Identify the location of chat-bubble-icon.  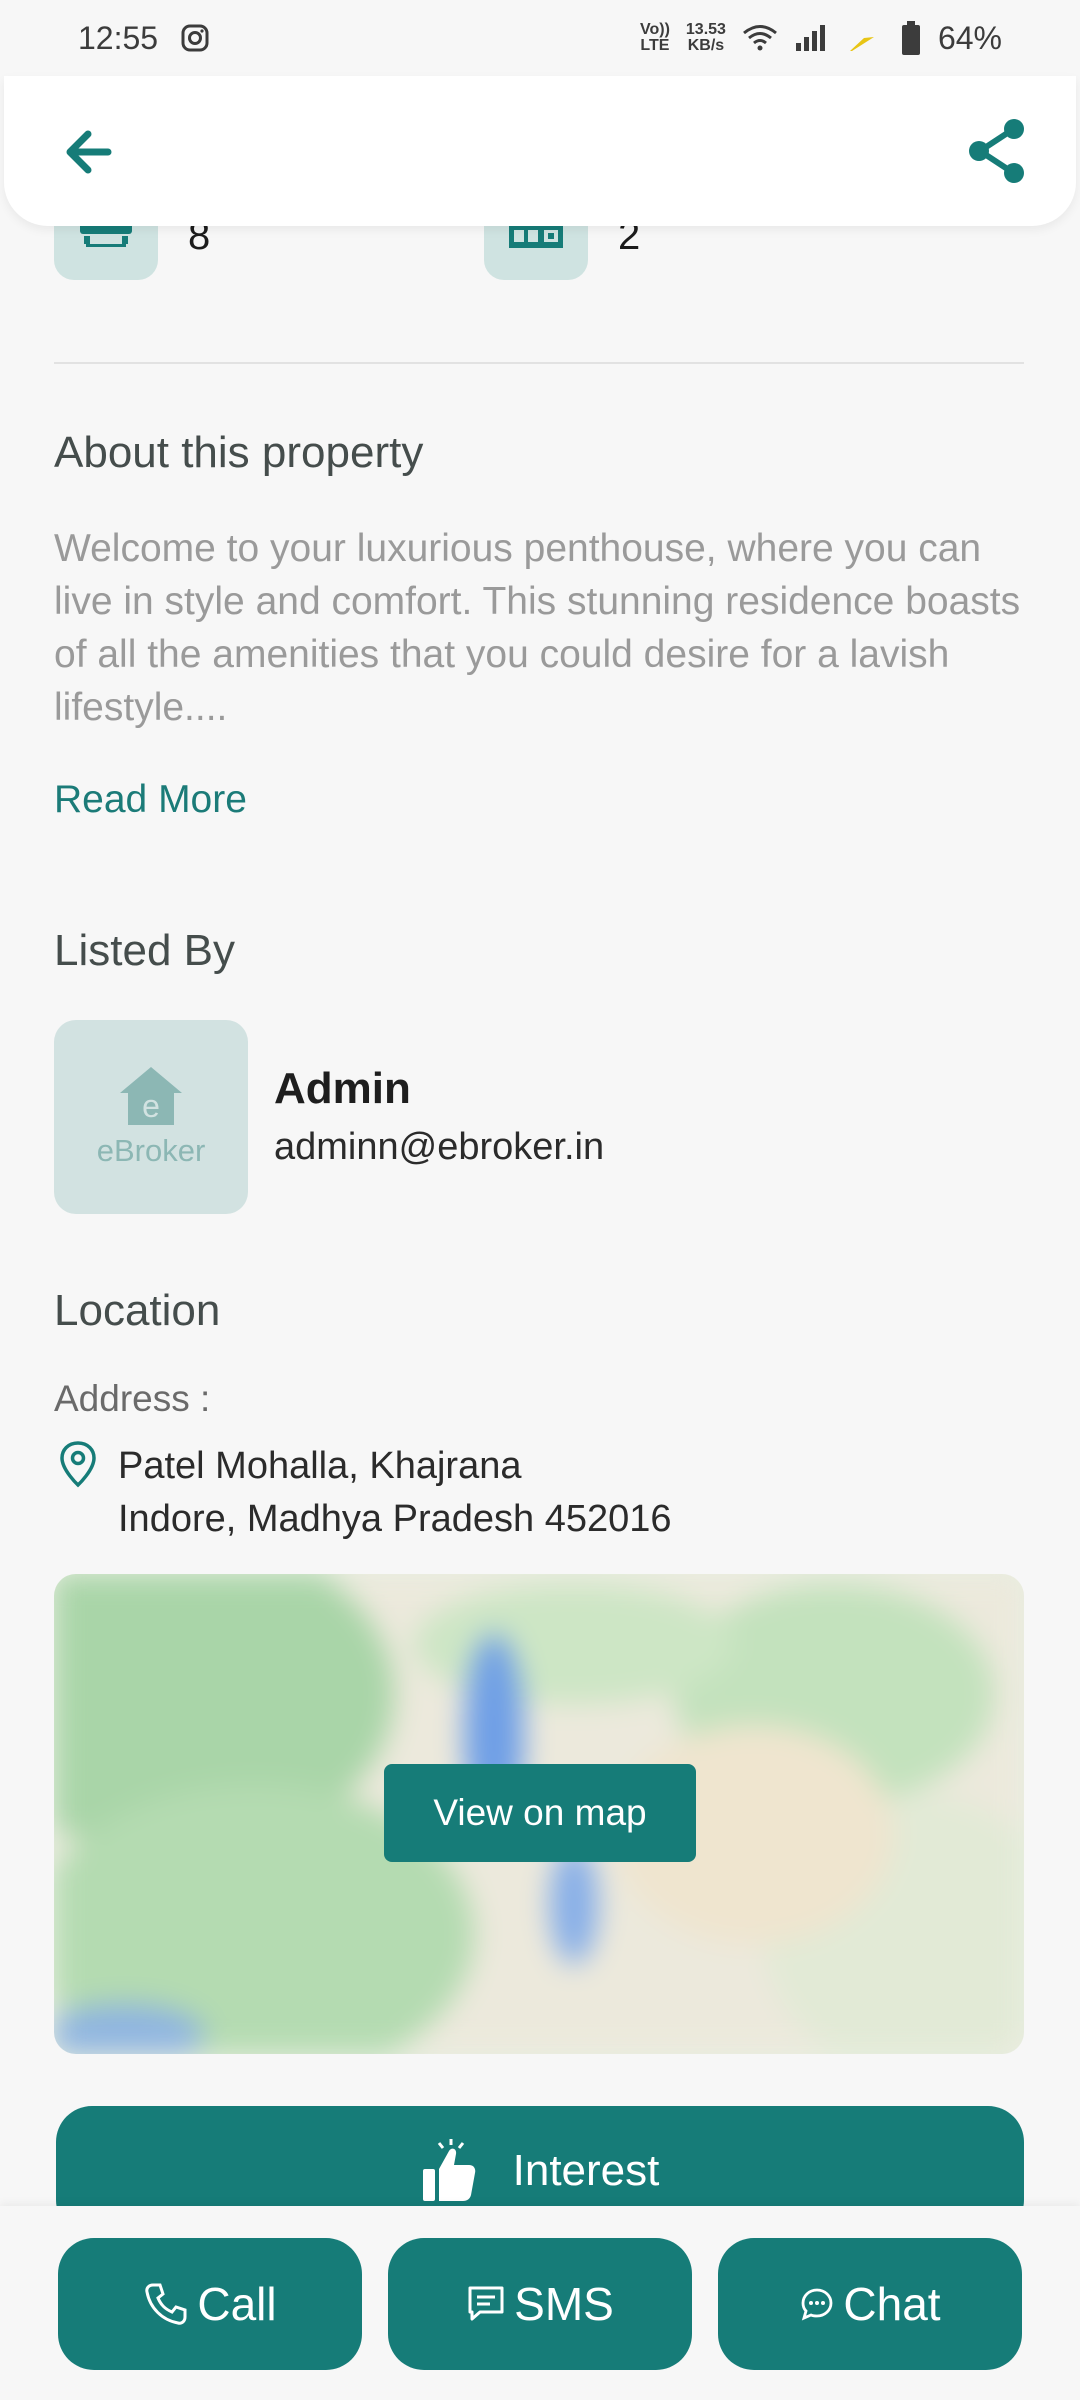
(817, 2304).